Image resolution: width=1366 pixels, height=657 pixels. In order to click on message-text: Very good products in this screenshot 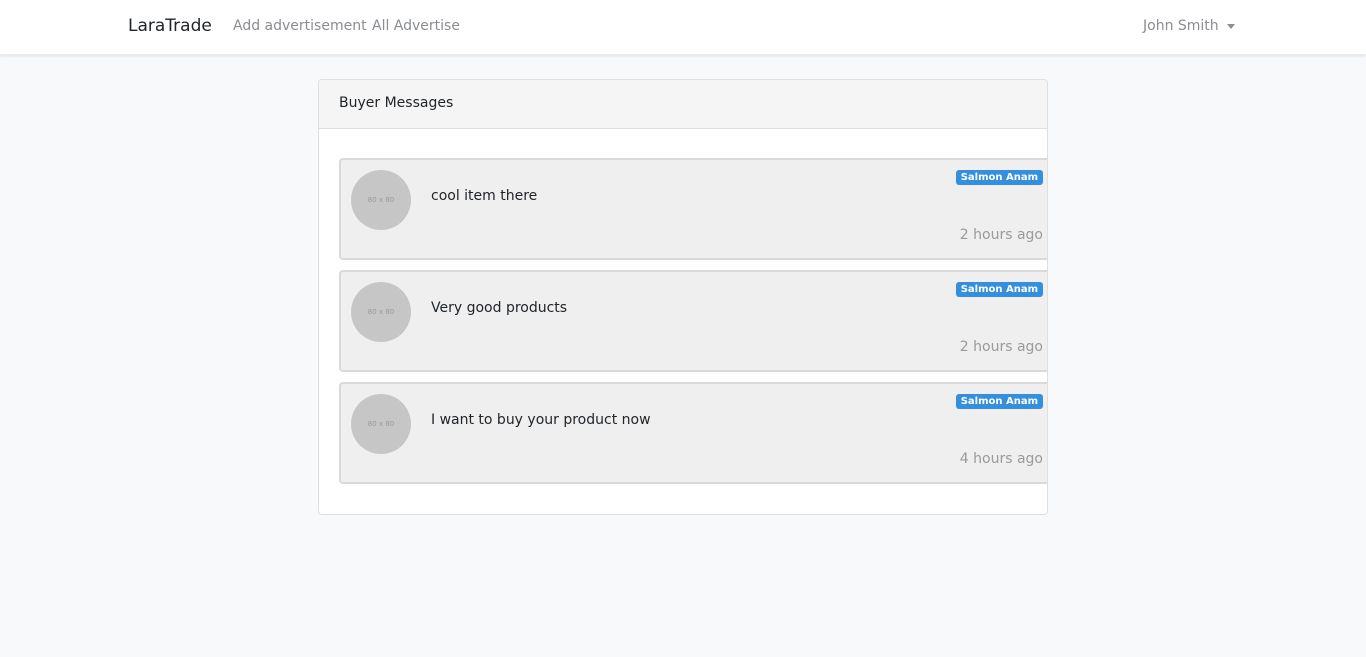, I will do `click(499, 308)`.